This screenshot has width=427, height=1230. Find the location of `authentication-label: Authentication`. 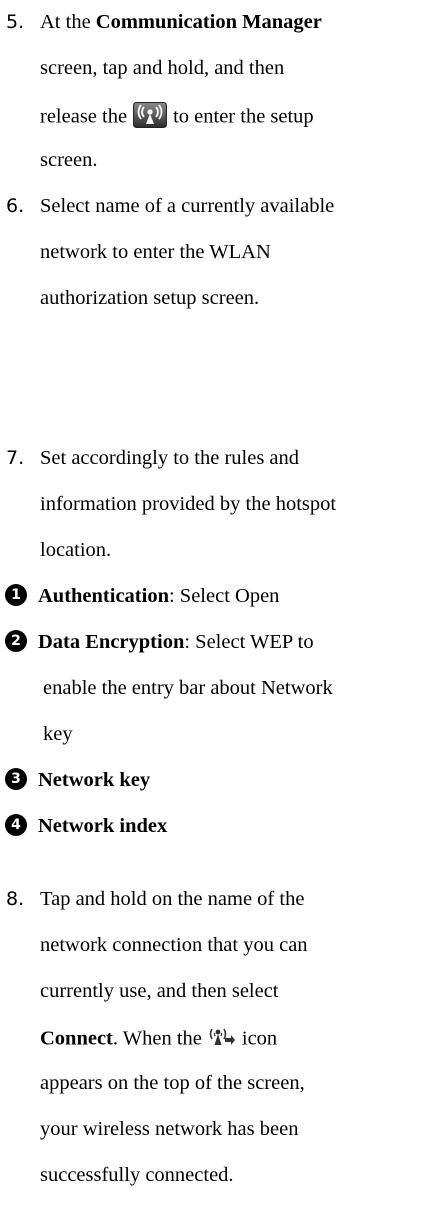

authentication-label: Authentication is located at coordinates (103, 596).